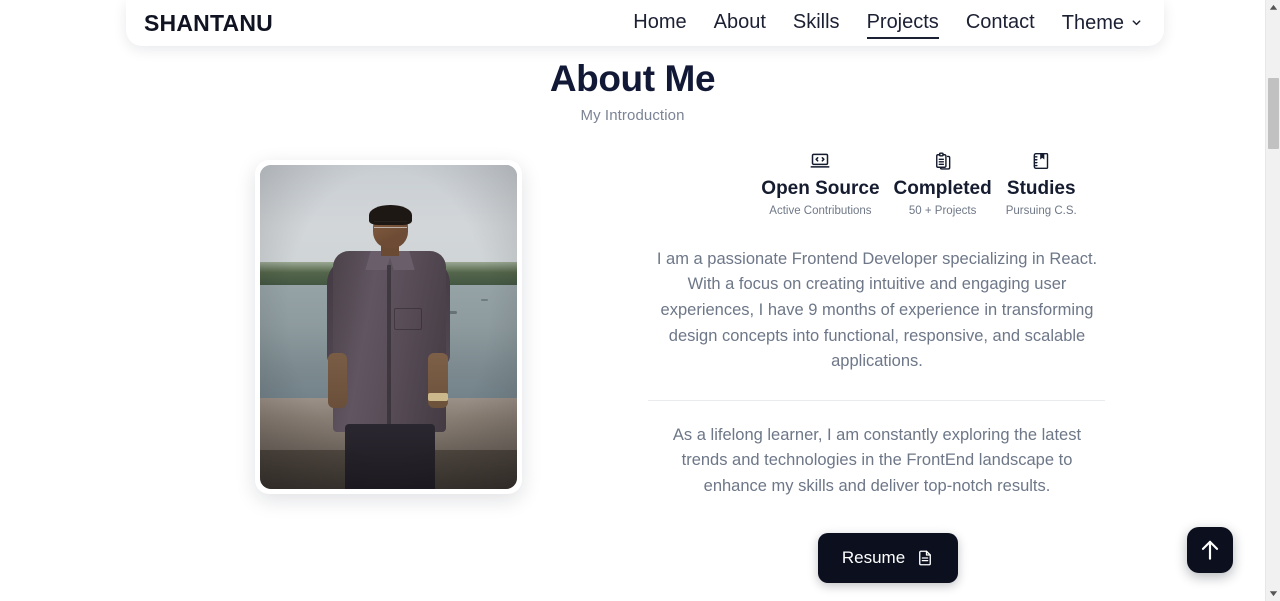 The width and height of the screenshot is (1280, 601). I want to click on document-icon, so click(925, 558).